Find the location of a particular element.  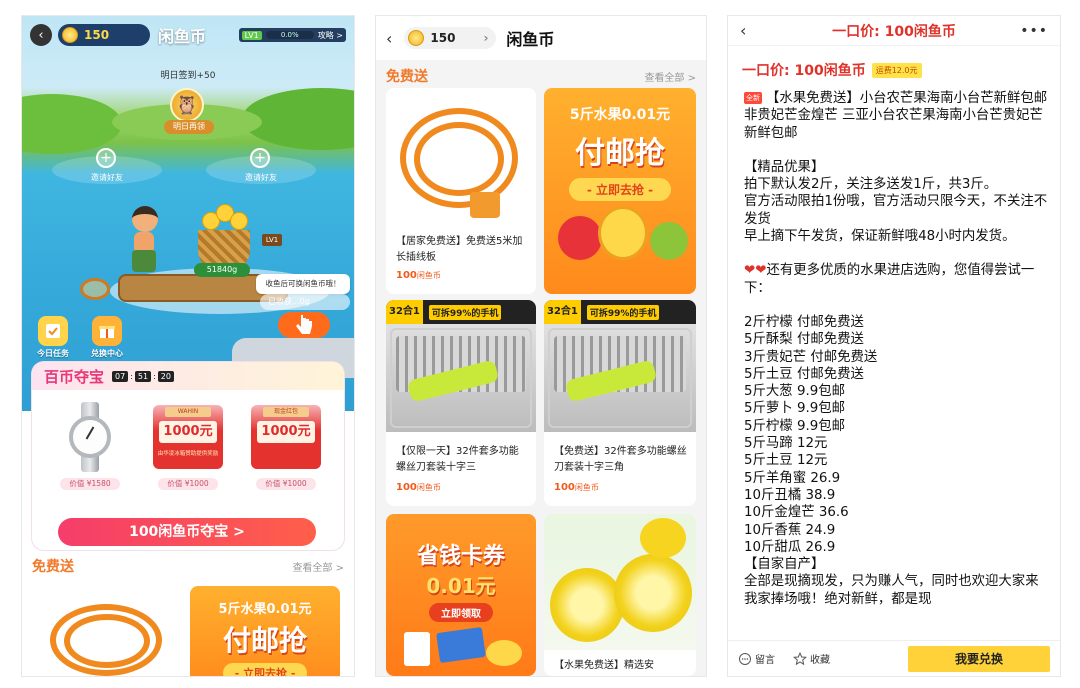

coin-balance: 150 is located at coordinates (104, 35).